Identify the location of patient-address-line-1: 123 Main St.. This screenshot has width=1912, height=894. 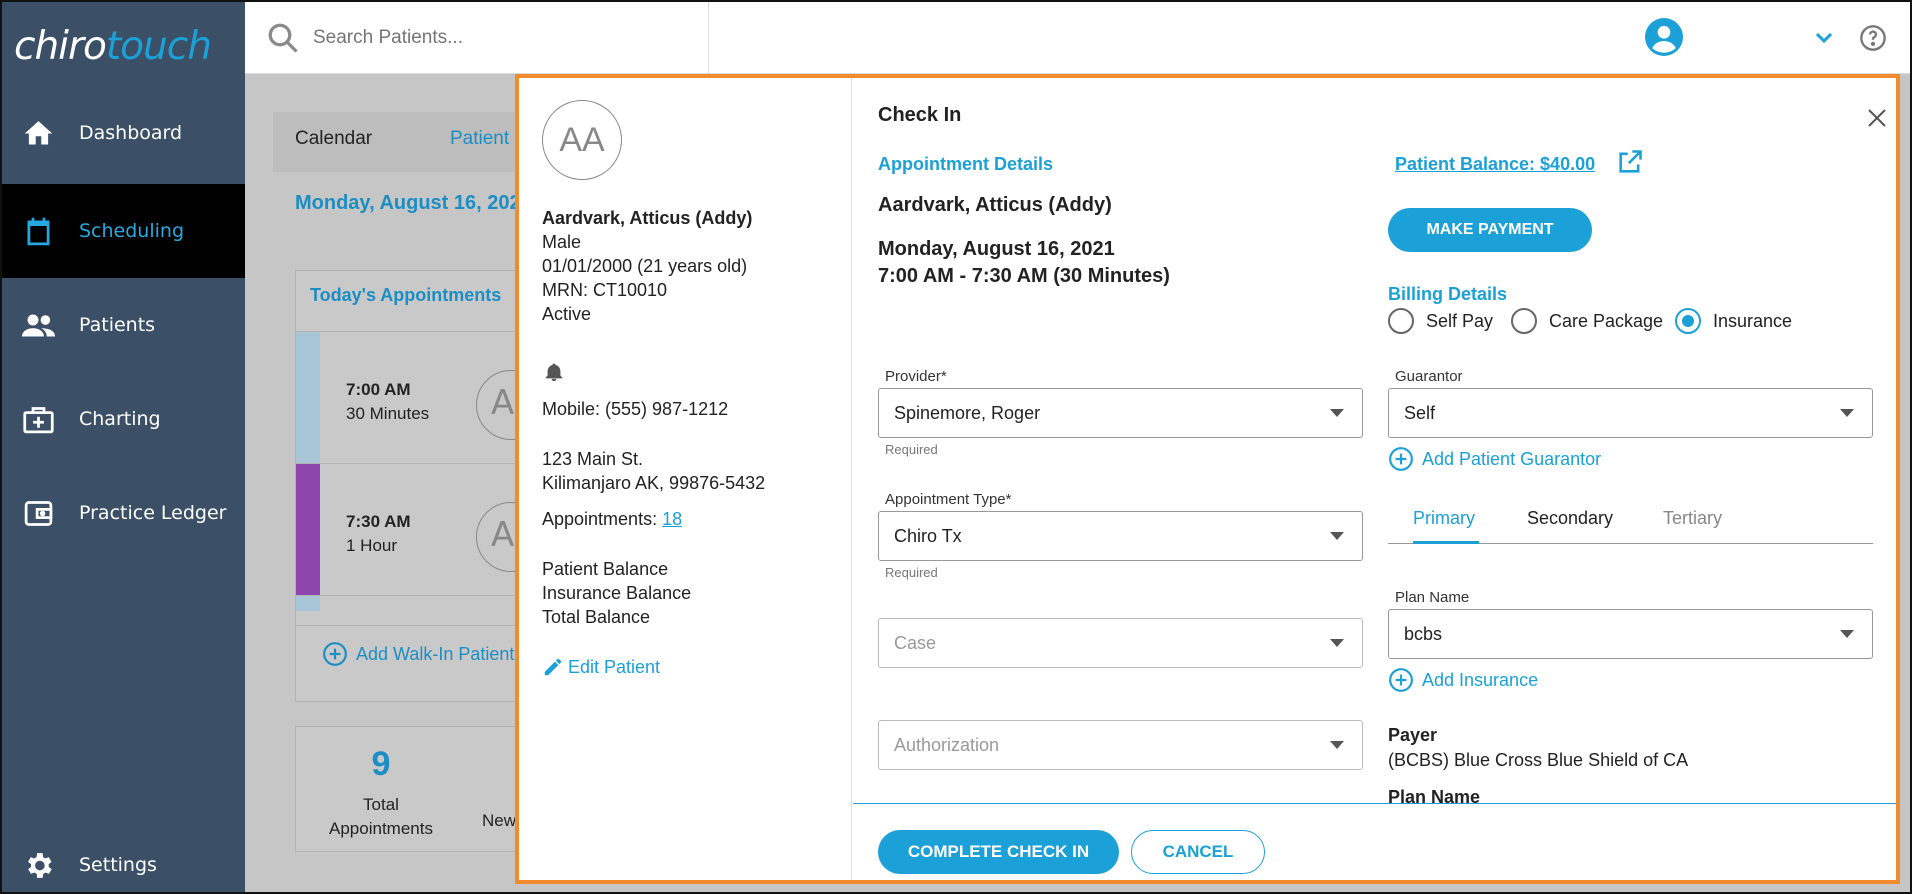
(593, 459).